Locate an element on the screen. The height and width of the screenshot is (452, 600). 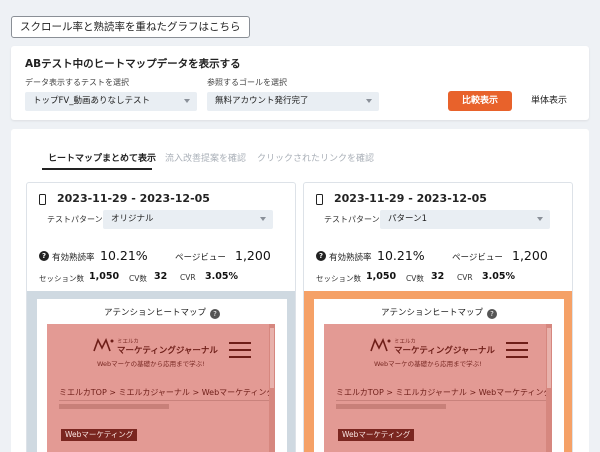
graph-link-button: スクロール率と熟読率を重ねたグラフはこちら is located at coordinates (130, 27).